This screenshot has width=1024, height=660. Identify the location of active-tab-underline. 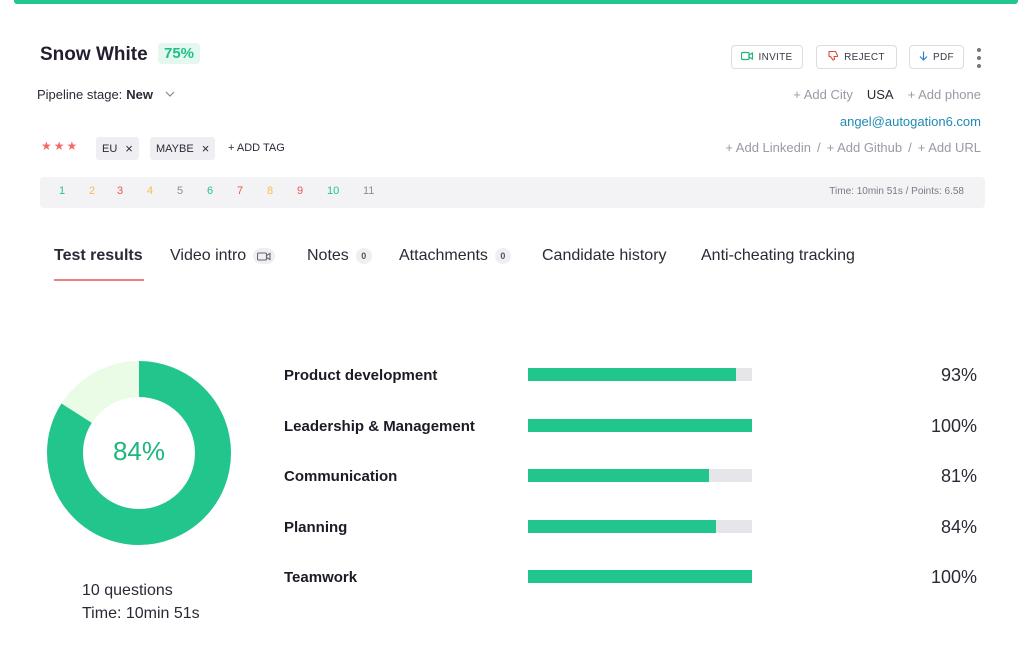
(99, 280).